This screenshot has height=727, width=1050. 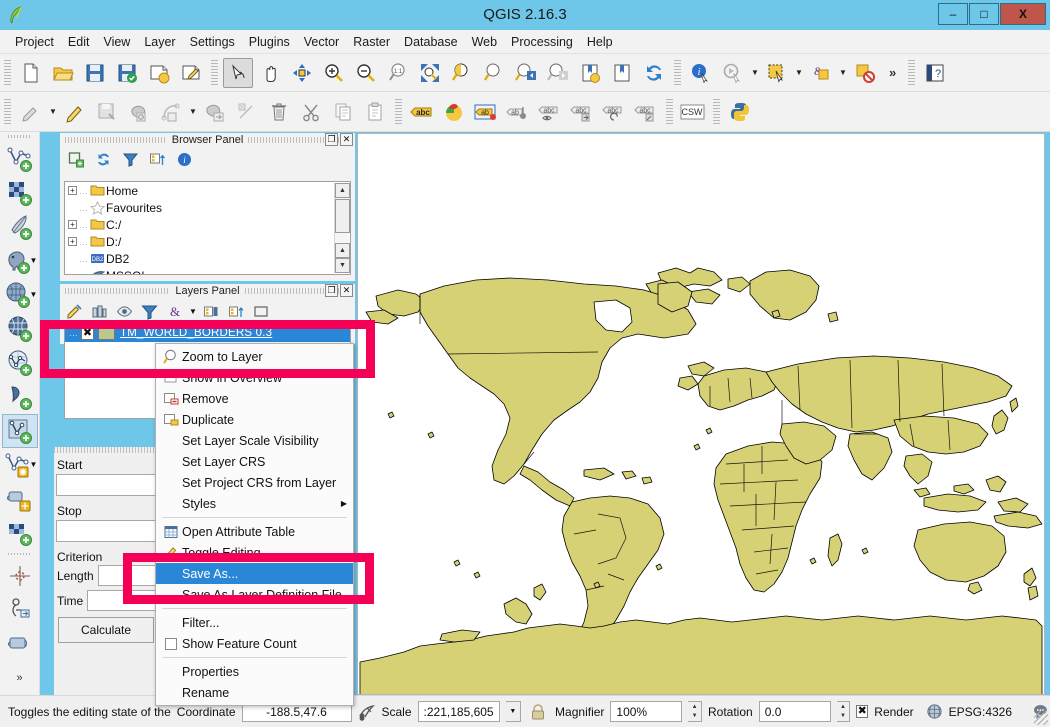 What do you see at coordinates (550, 112) in the screenshot?
I see `show-hide-labels-icon: abc` at bounding box center [550, 112].